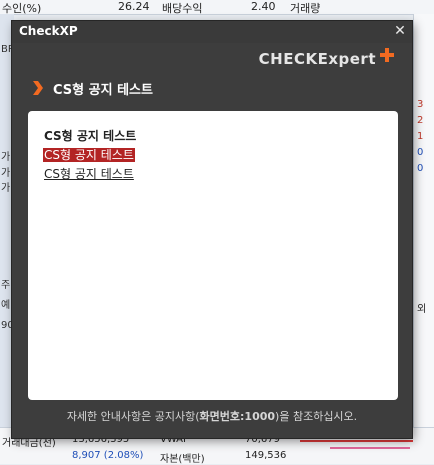  I want to click on bg-right-value: 2, so click(420, 120).